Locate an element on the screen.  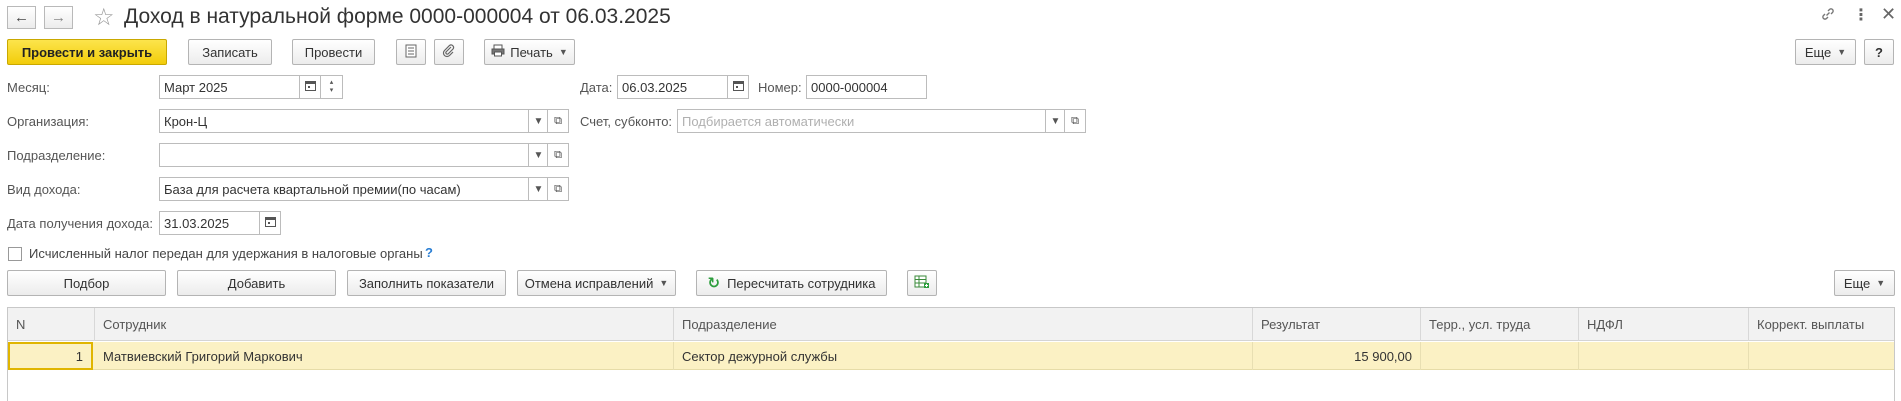
calendar-button is located at coordinates (310, 87).